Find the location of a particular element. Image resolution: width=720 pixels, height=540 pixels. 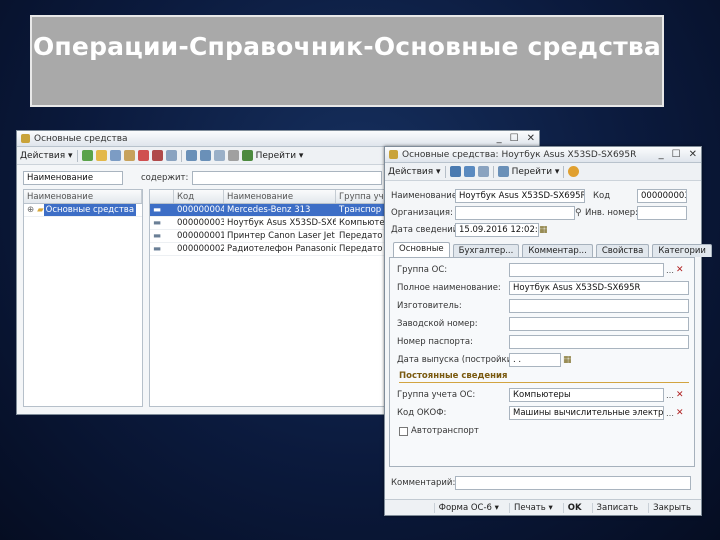

search-icon: ⚲ is located at coordinates (580, 213).